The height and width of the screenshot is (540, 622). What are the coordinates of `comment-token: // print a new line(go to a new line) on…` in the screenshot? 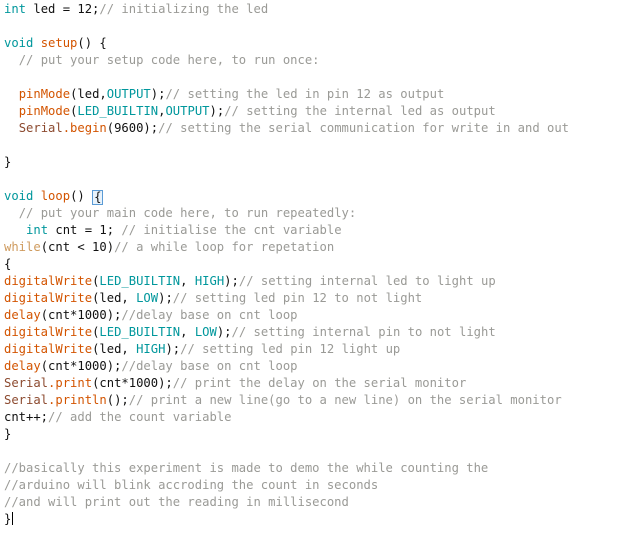 It's located at (345, 400).